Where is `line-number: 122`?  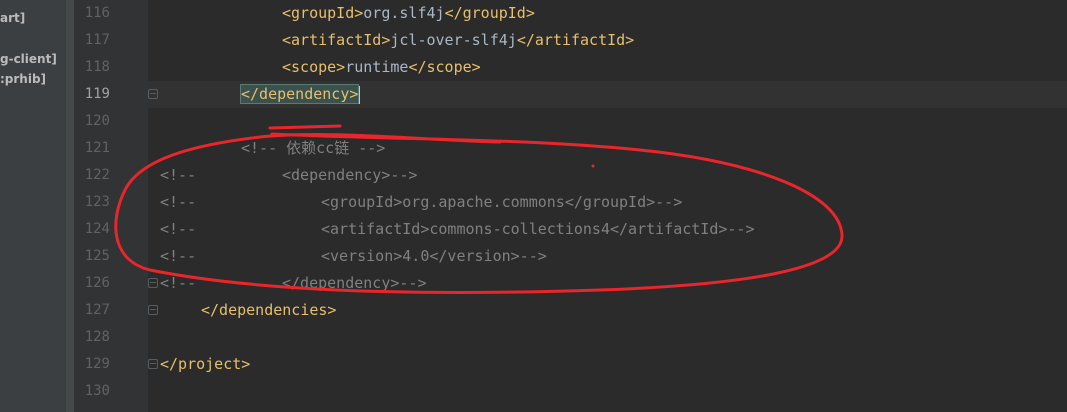 line-number: 122 is located at coordinates (97, 175).